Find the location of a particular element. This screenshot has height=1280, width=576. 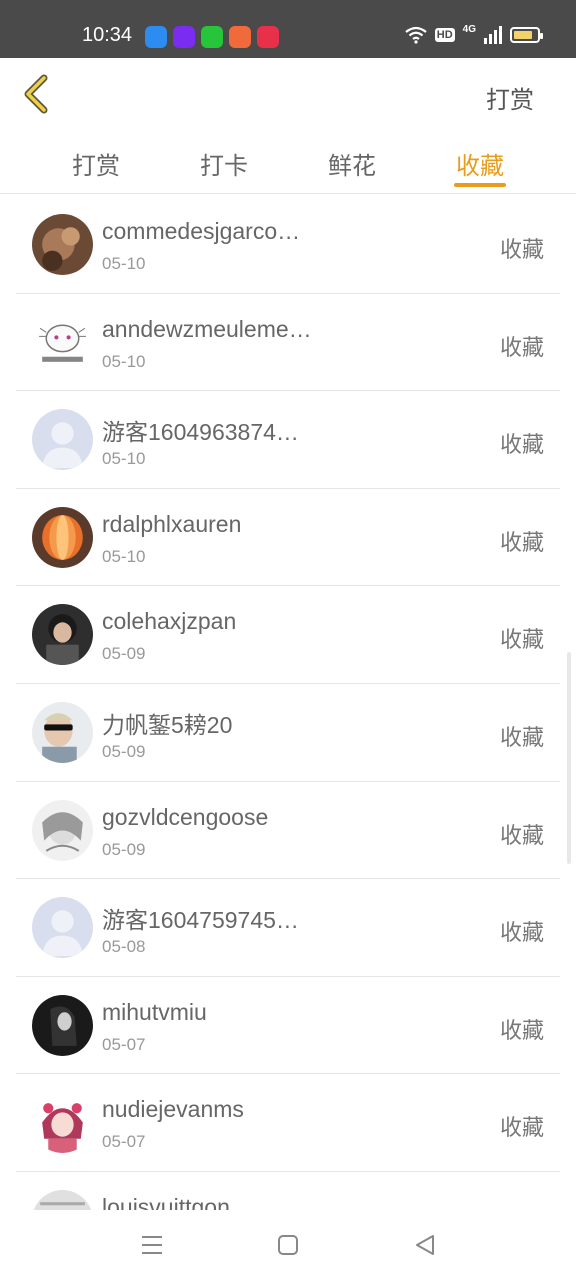

status-indicators: HD 4G is located at coordinates (474, 33).